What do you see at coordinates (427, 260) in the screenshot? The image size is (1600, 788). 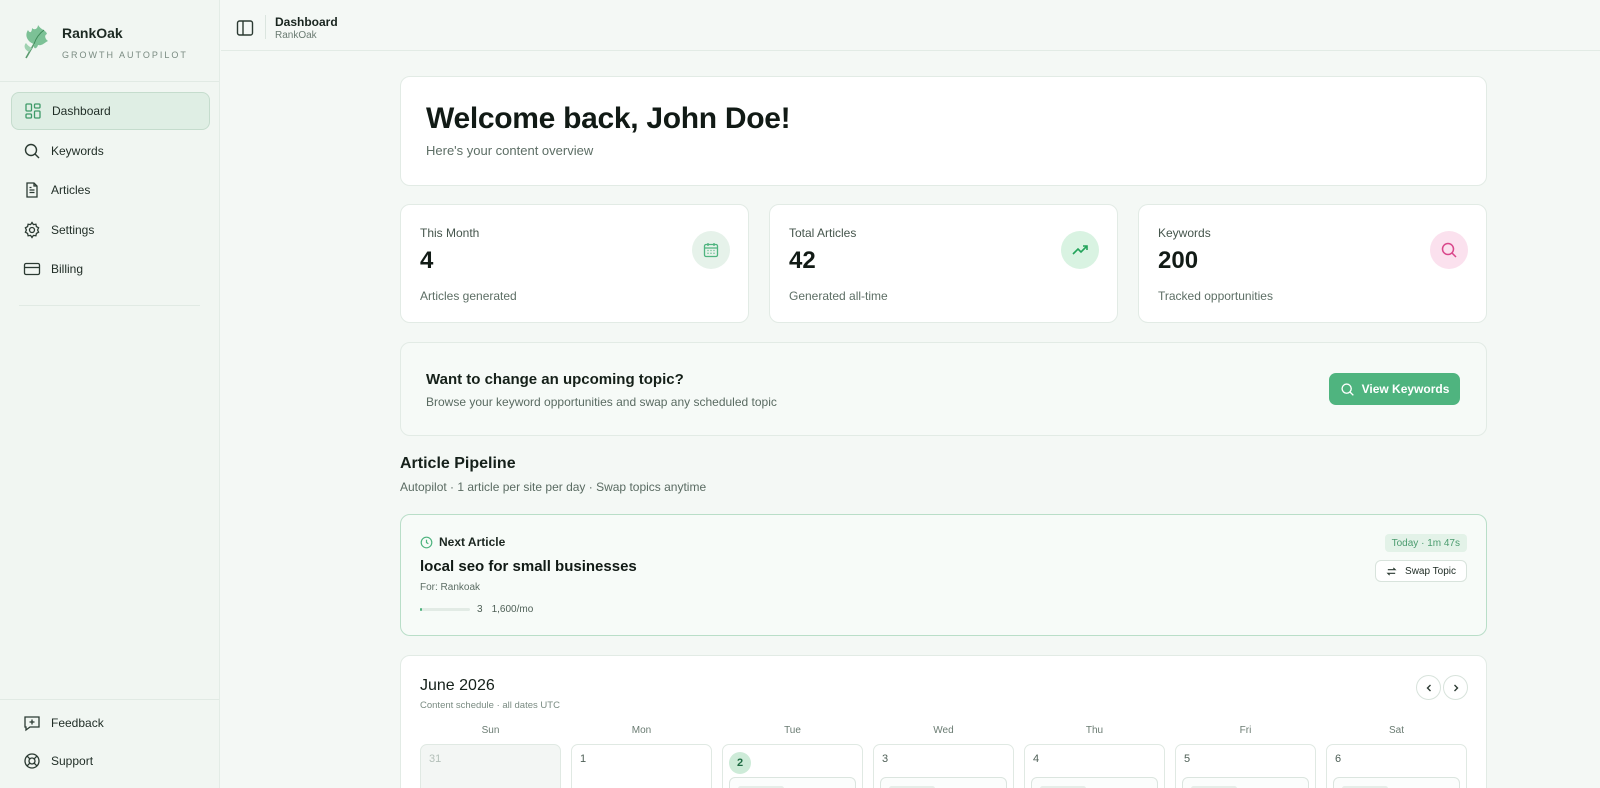 I see `stat-value: 4` at bounding box center [427, 260].